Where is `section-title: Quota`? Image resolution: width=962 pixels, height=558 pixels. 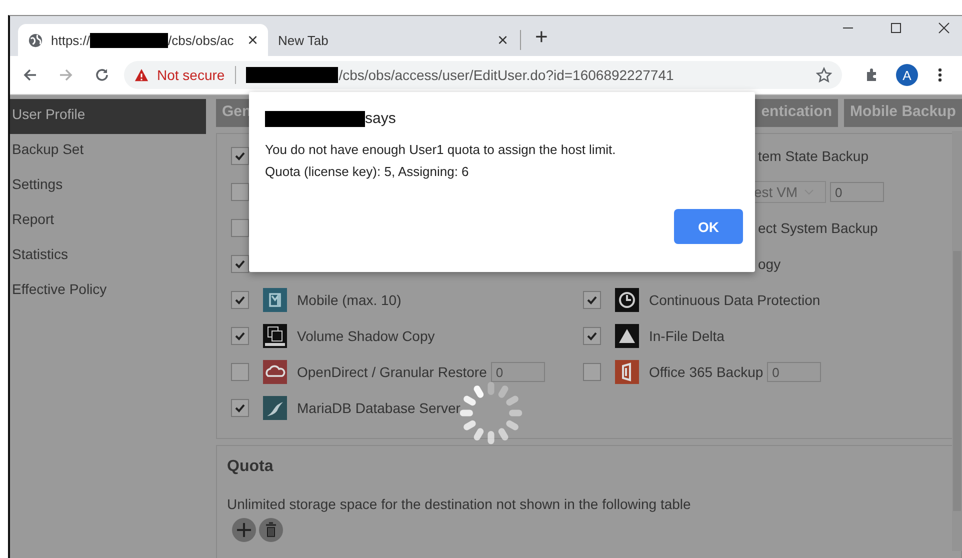
section-title: Quota is located at coordinates (250, 467).